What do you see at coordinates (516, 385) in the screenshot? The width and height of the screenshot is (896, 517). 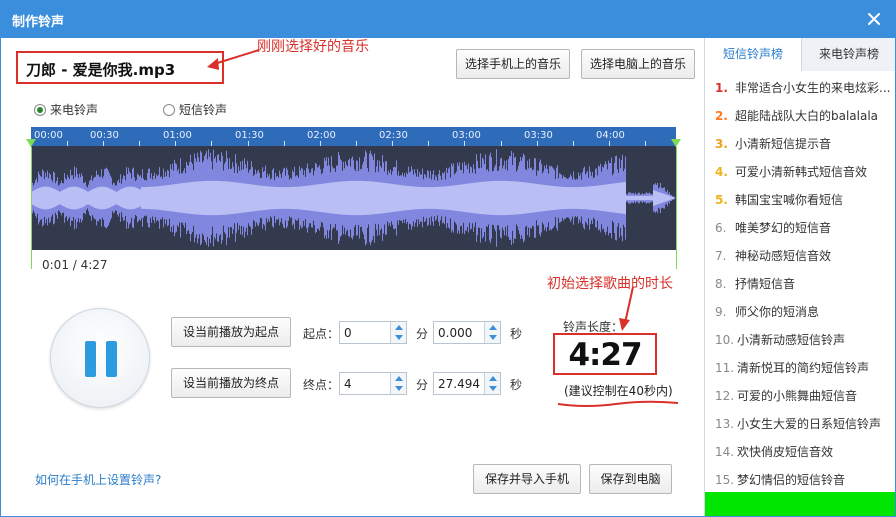 I see `end-sec-unit: 秒` at bounding box center [516, 385].